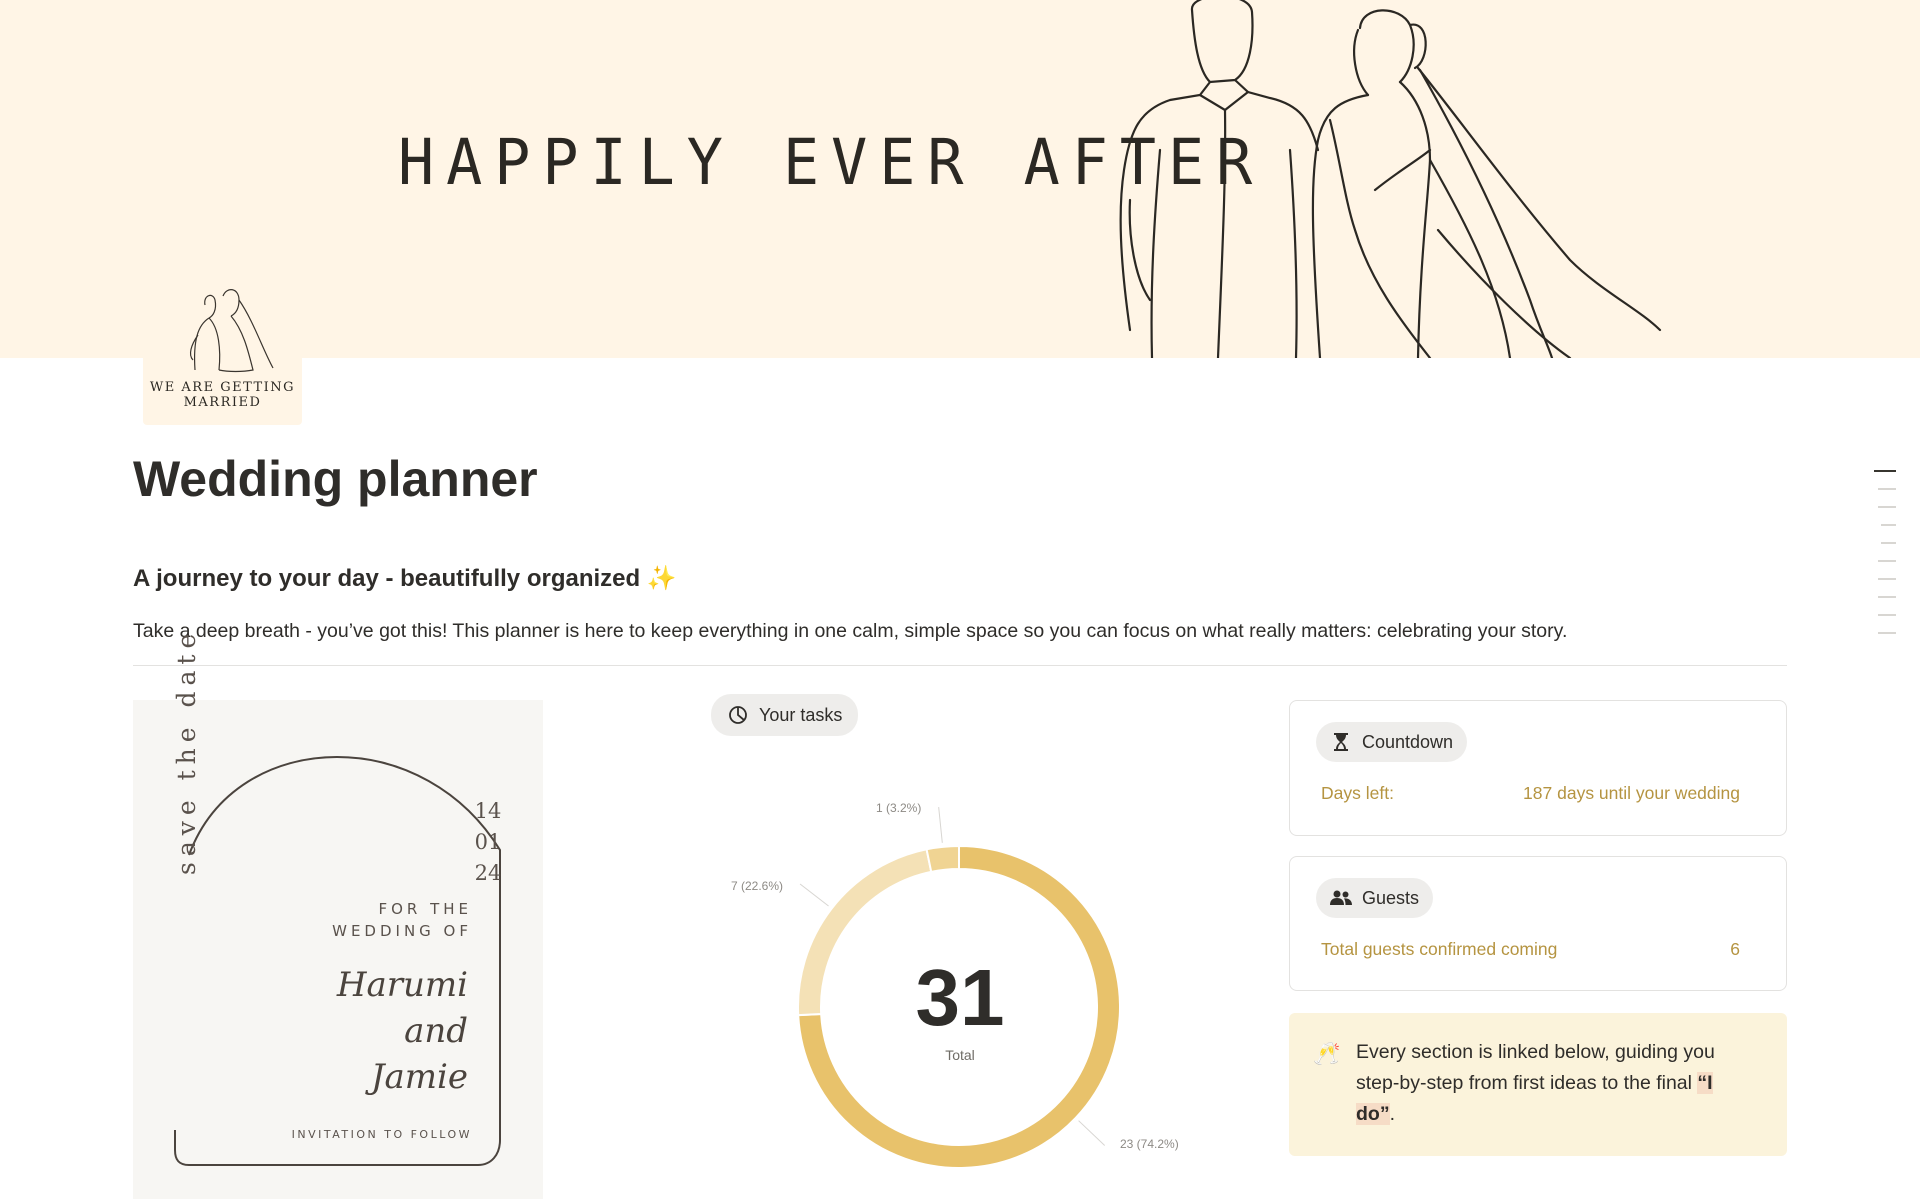 The height and width of the screenshot is (1199, 1920). Describe the element at coordinates (1327, 1053) in the screenshot. I see `clinking-glasses-icon: 🥂` at that location.